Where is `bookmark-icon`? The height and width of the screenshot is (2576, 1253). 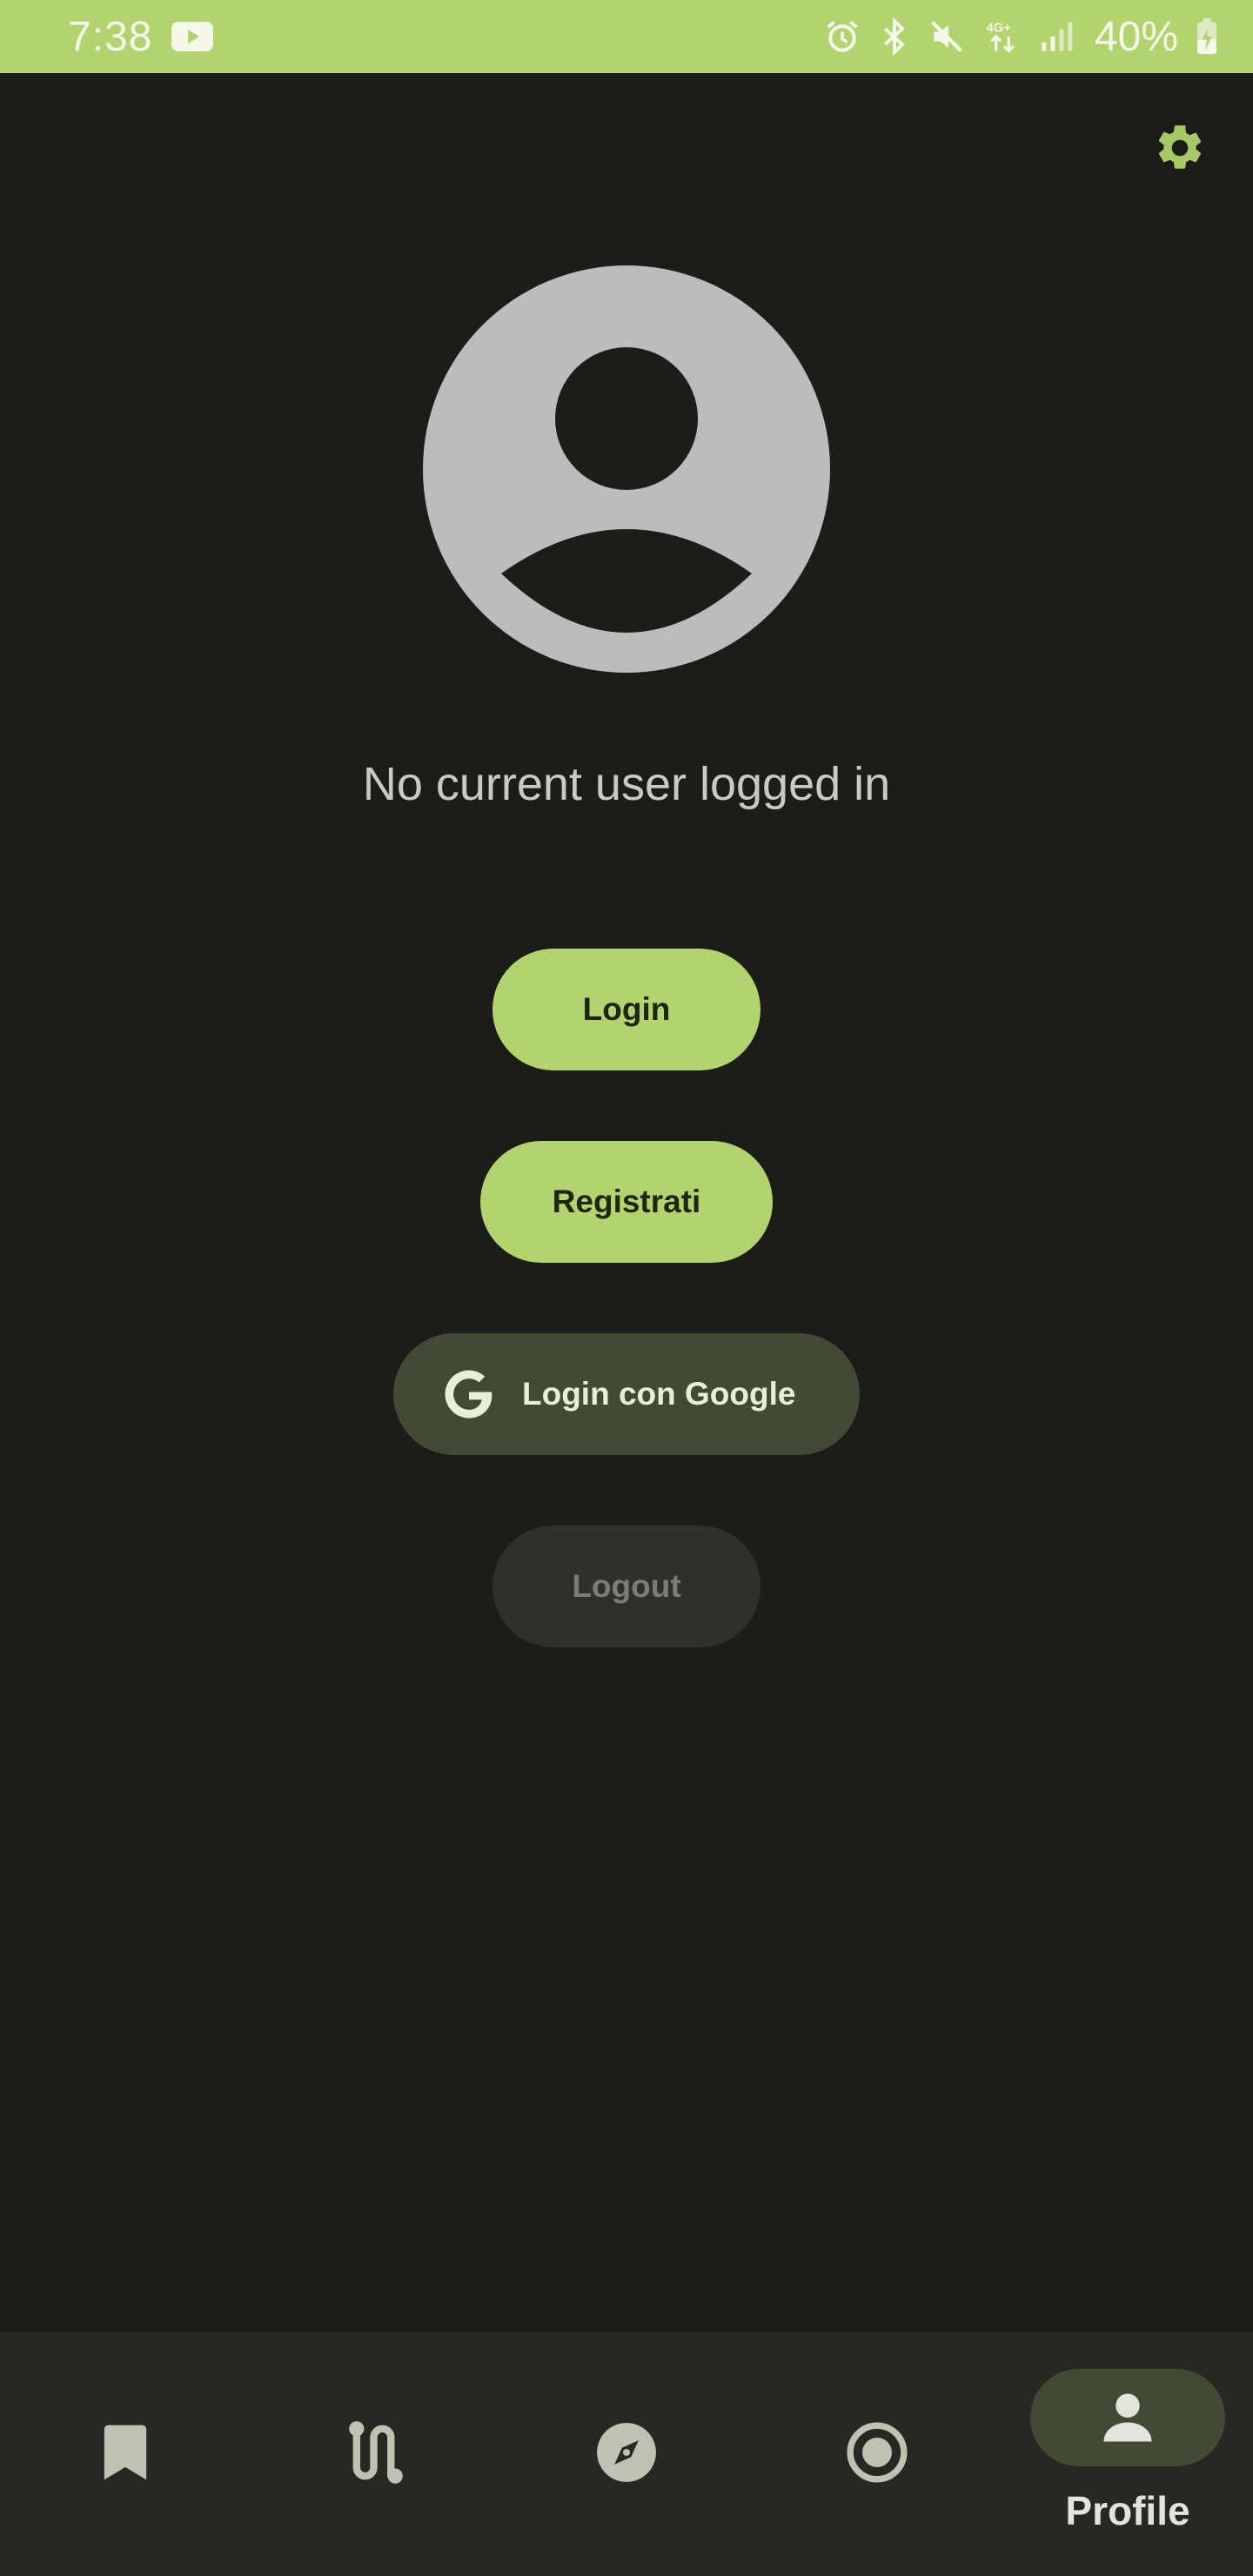
bookmark-icon is located at coordinates (125, 2452).